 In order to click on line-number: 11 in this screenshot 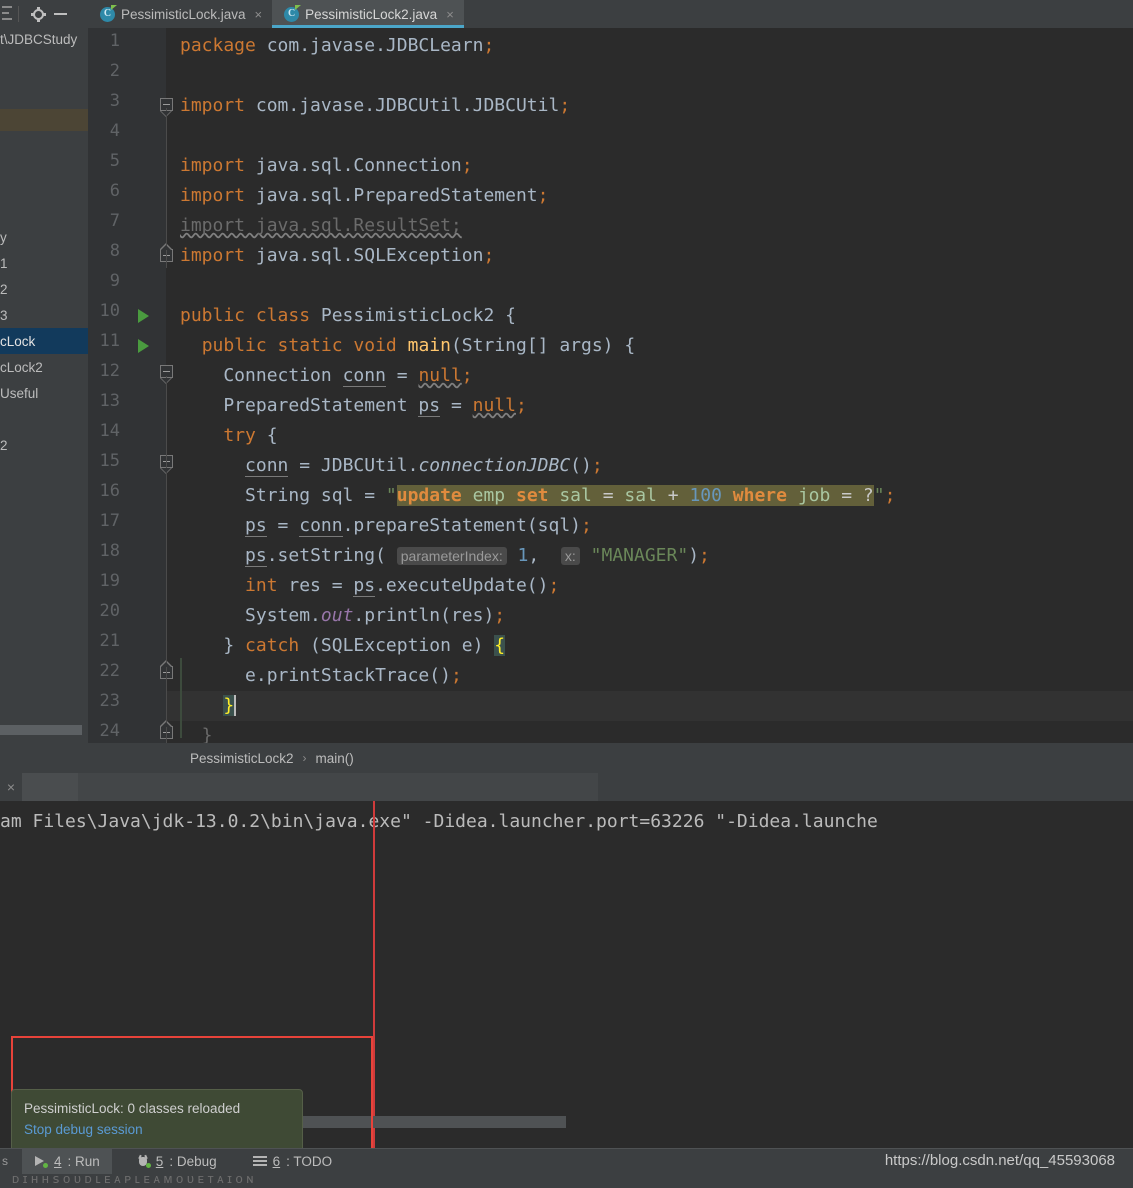, I will do `click(109, 341)`.